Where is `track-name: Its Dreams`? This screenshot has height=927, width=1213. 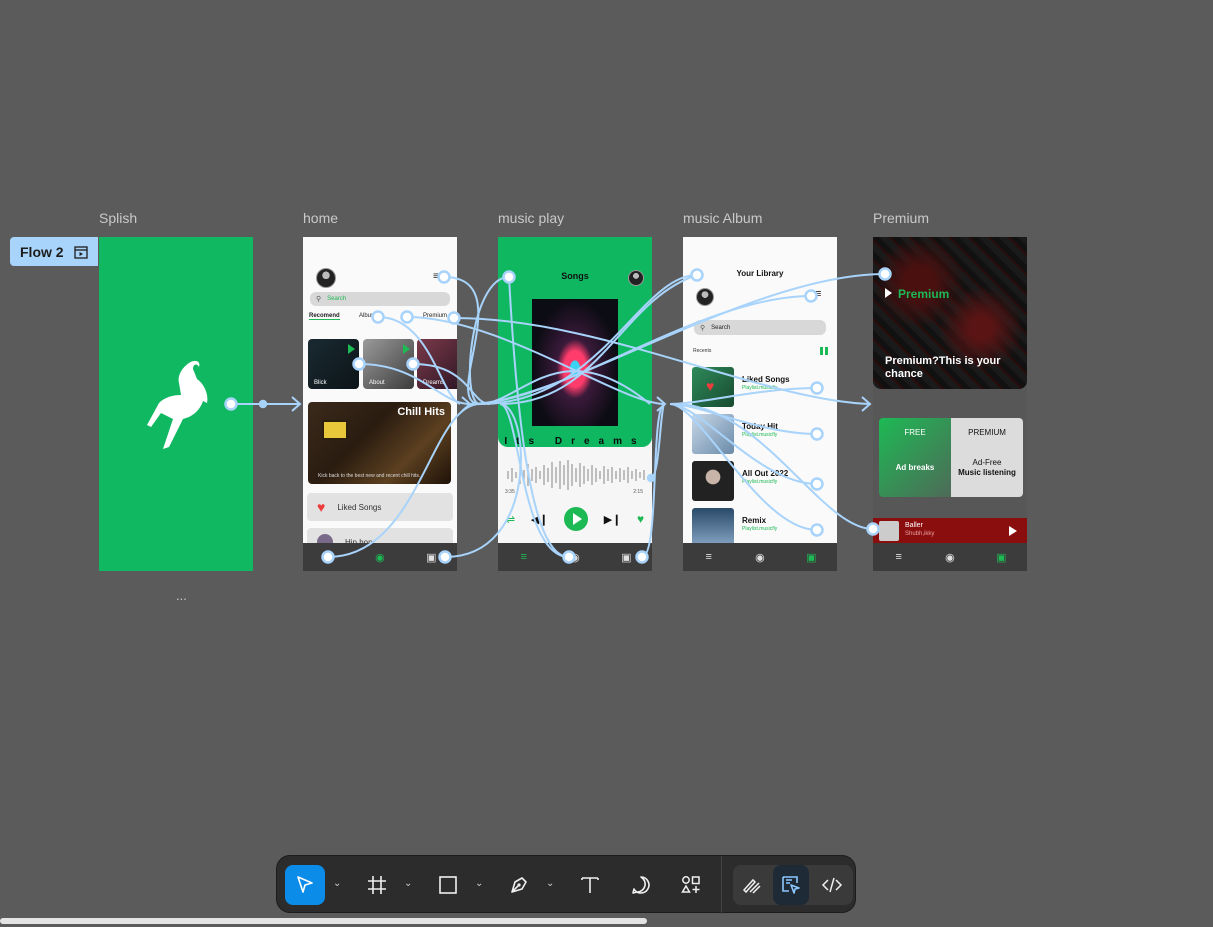
track-name: Its Dreams is located at coordinates (575, 441).